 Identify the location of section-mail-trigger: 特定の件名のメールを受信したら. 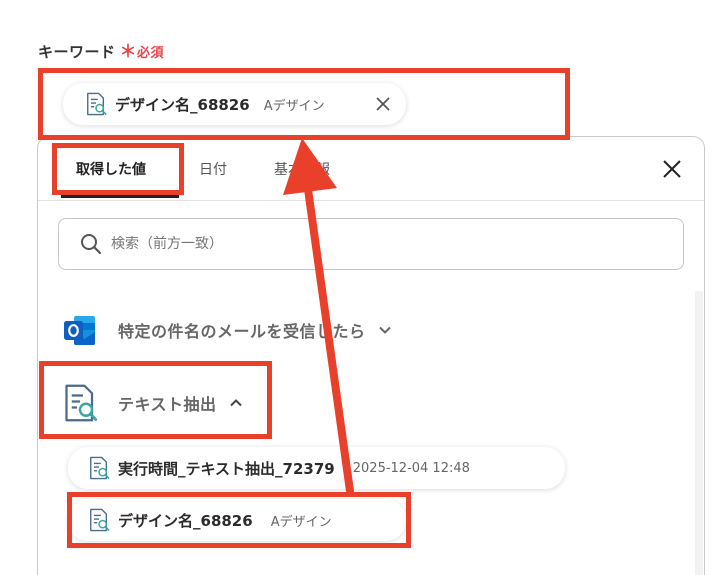
(227, 330).